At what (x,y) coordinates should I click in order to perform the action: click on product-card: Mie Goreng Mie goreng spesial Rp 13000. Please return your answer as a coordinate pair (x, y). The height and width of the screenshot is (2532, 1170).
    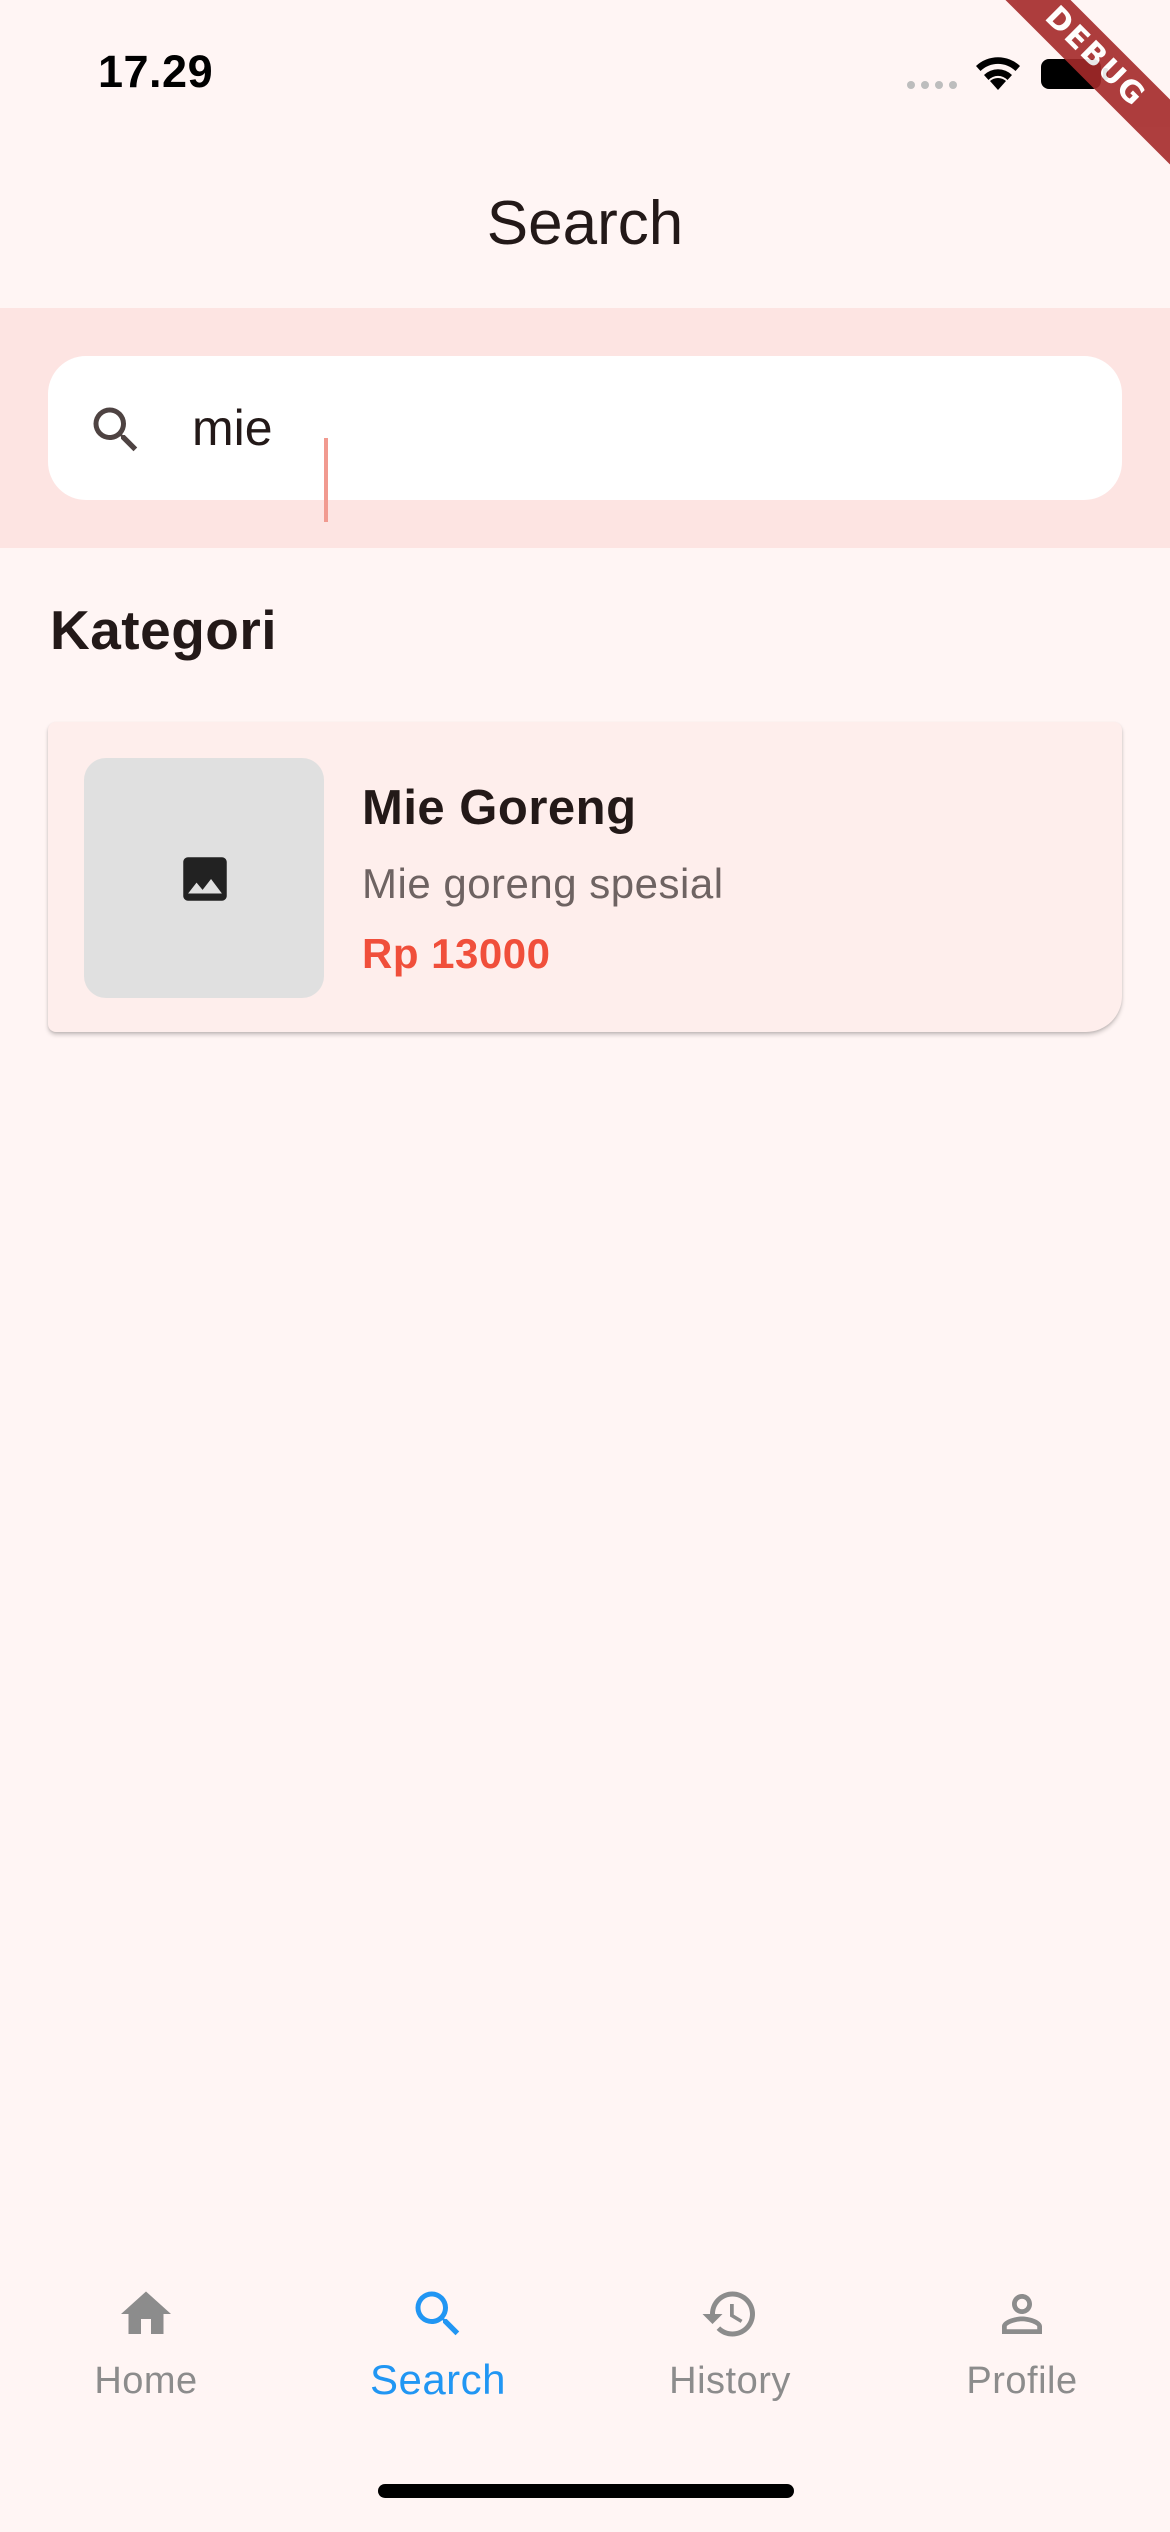
    Looking at the image, I should click on (585, 877).